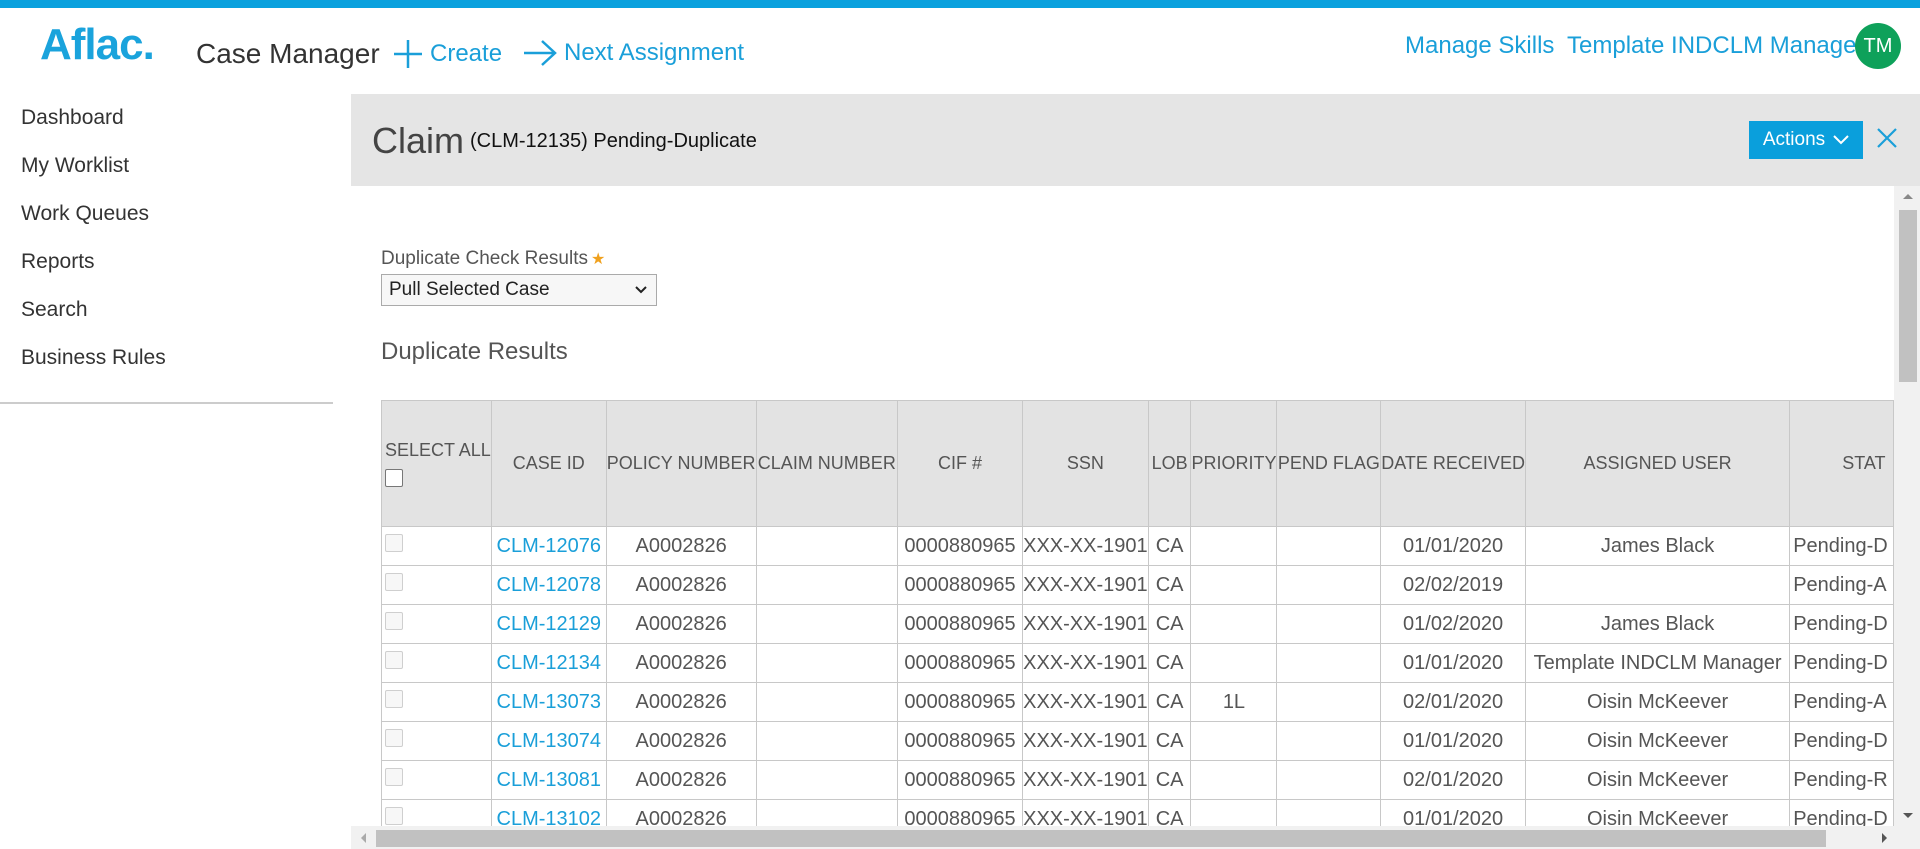 The height and width of the screenshot is (849, 1920). Describe the element at coordinates (1657, 463) in the screenshot. I see `col-header-assigned-user: ASSIGNED USER` at that location.